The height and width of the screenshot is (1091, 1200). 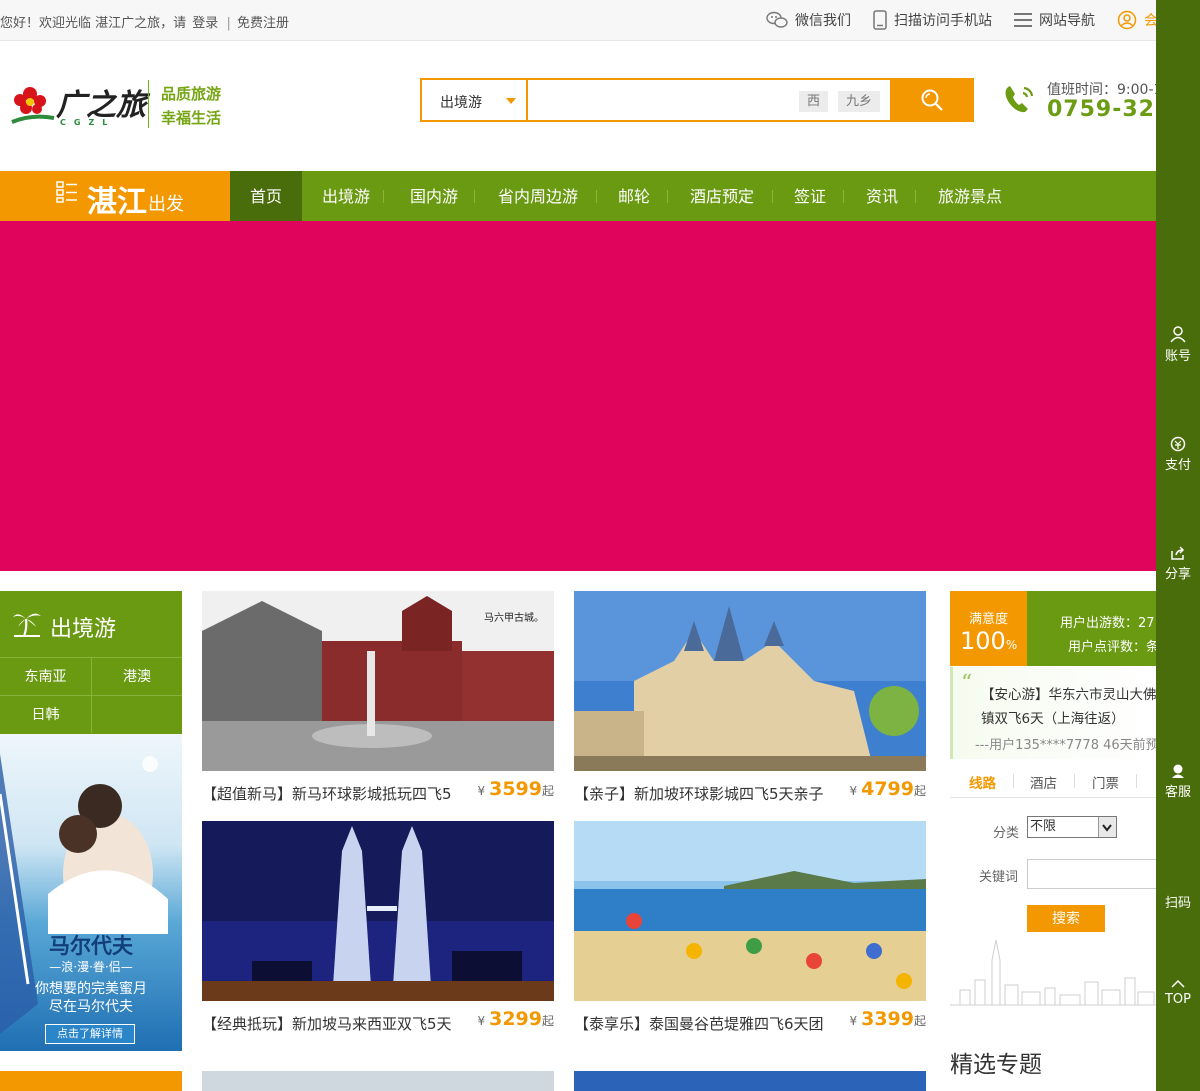 What do you see at coordinates (148, 104) in the screenshot?
I see `logo-divider` at bounding box center [148, 104].